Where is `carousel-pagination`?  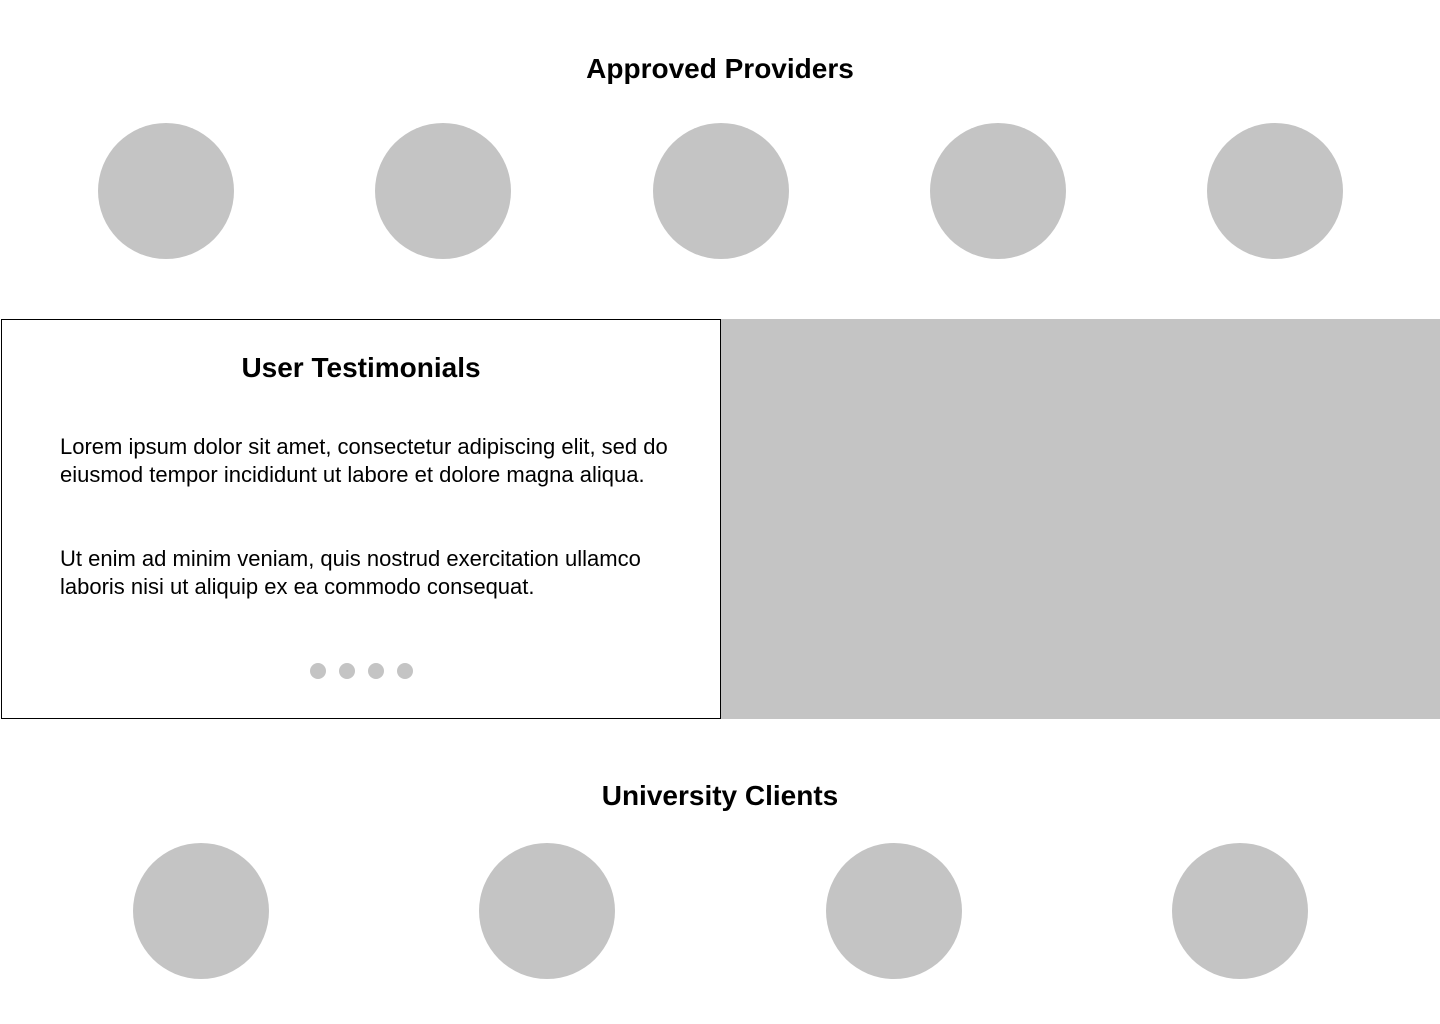 carousel-pagination is located at coordinates (361, 671).